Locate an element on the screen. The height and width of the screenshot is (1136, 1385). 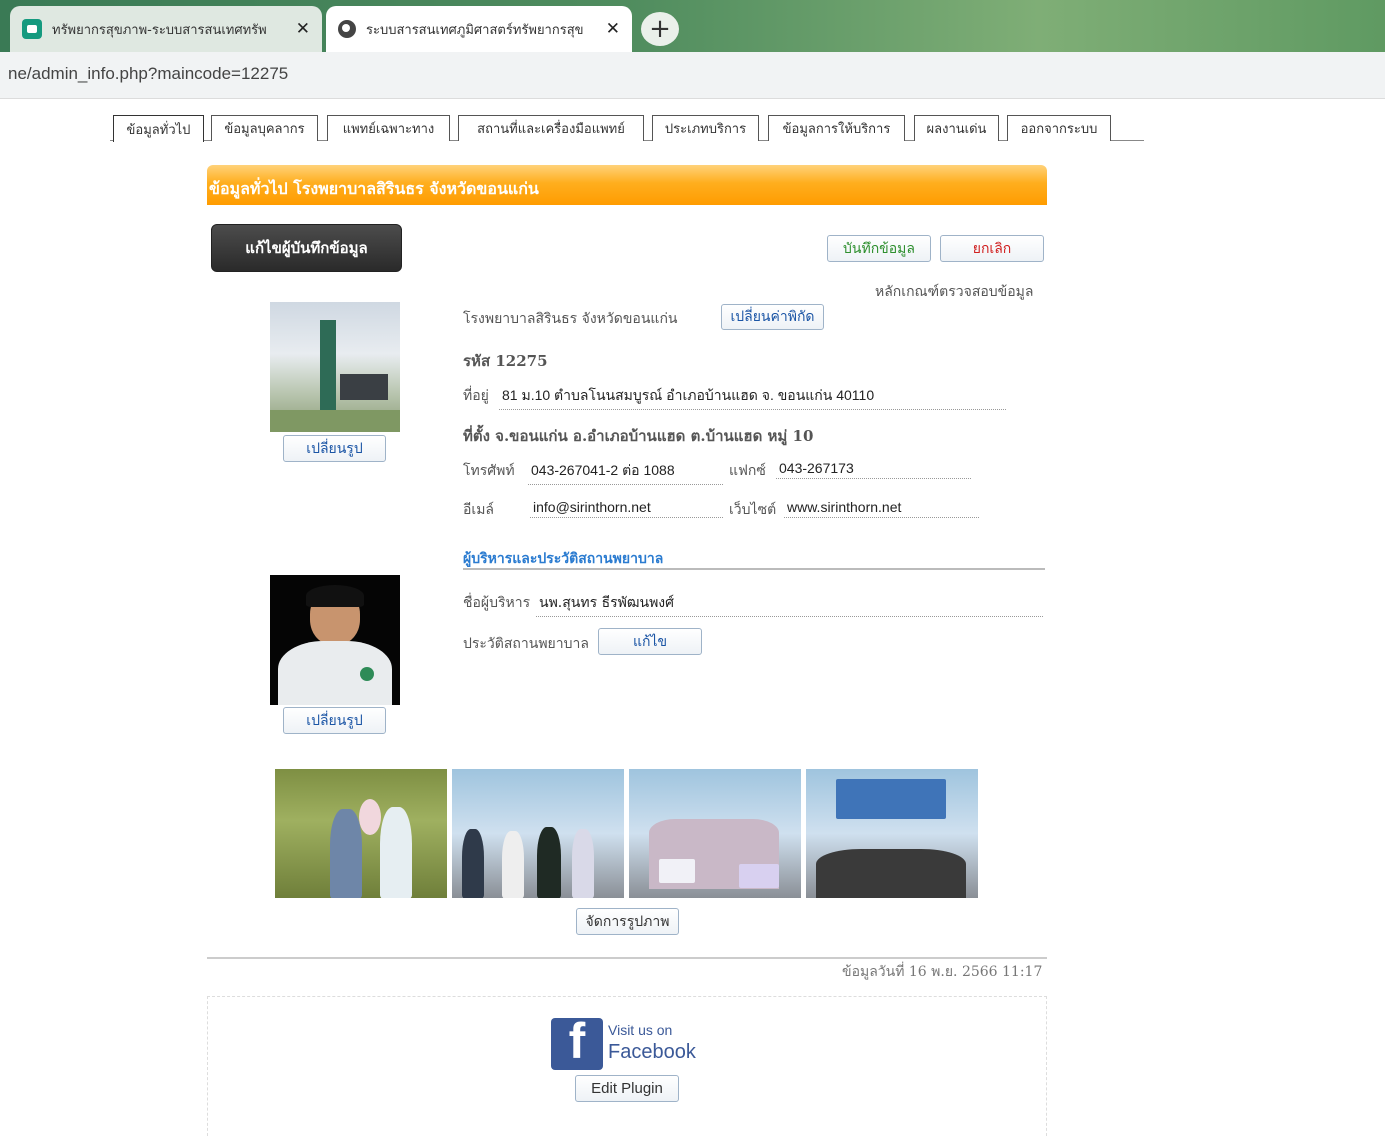
fax-label: แฟกซ์ is located at coordinates (747, 471).